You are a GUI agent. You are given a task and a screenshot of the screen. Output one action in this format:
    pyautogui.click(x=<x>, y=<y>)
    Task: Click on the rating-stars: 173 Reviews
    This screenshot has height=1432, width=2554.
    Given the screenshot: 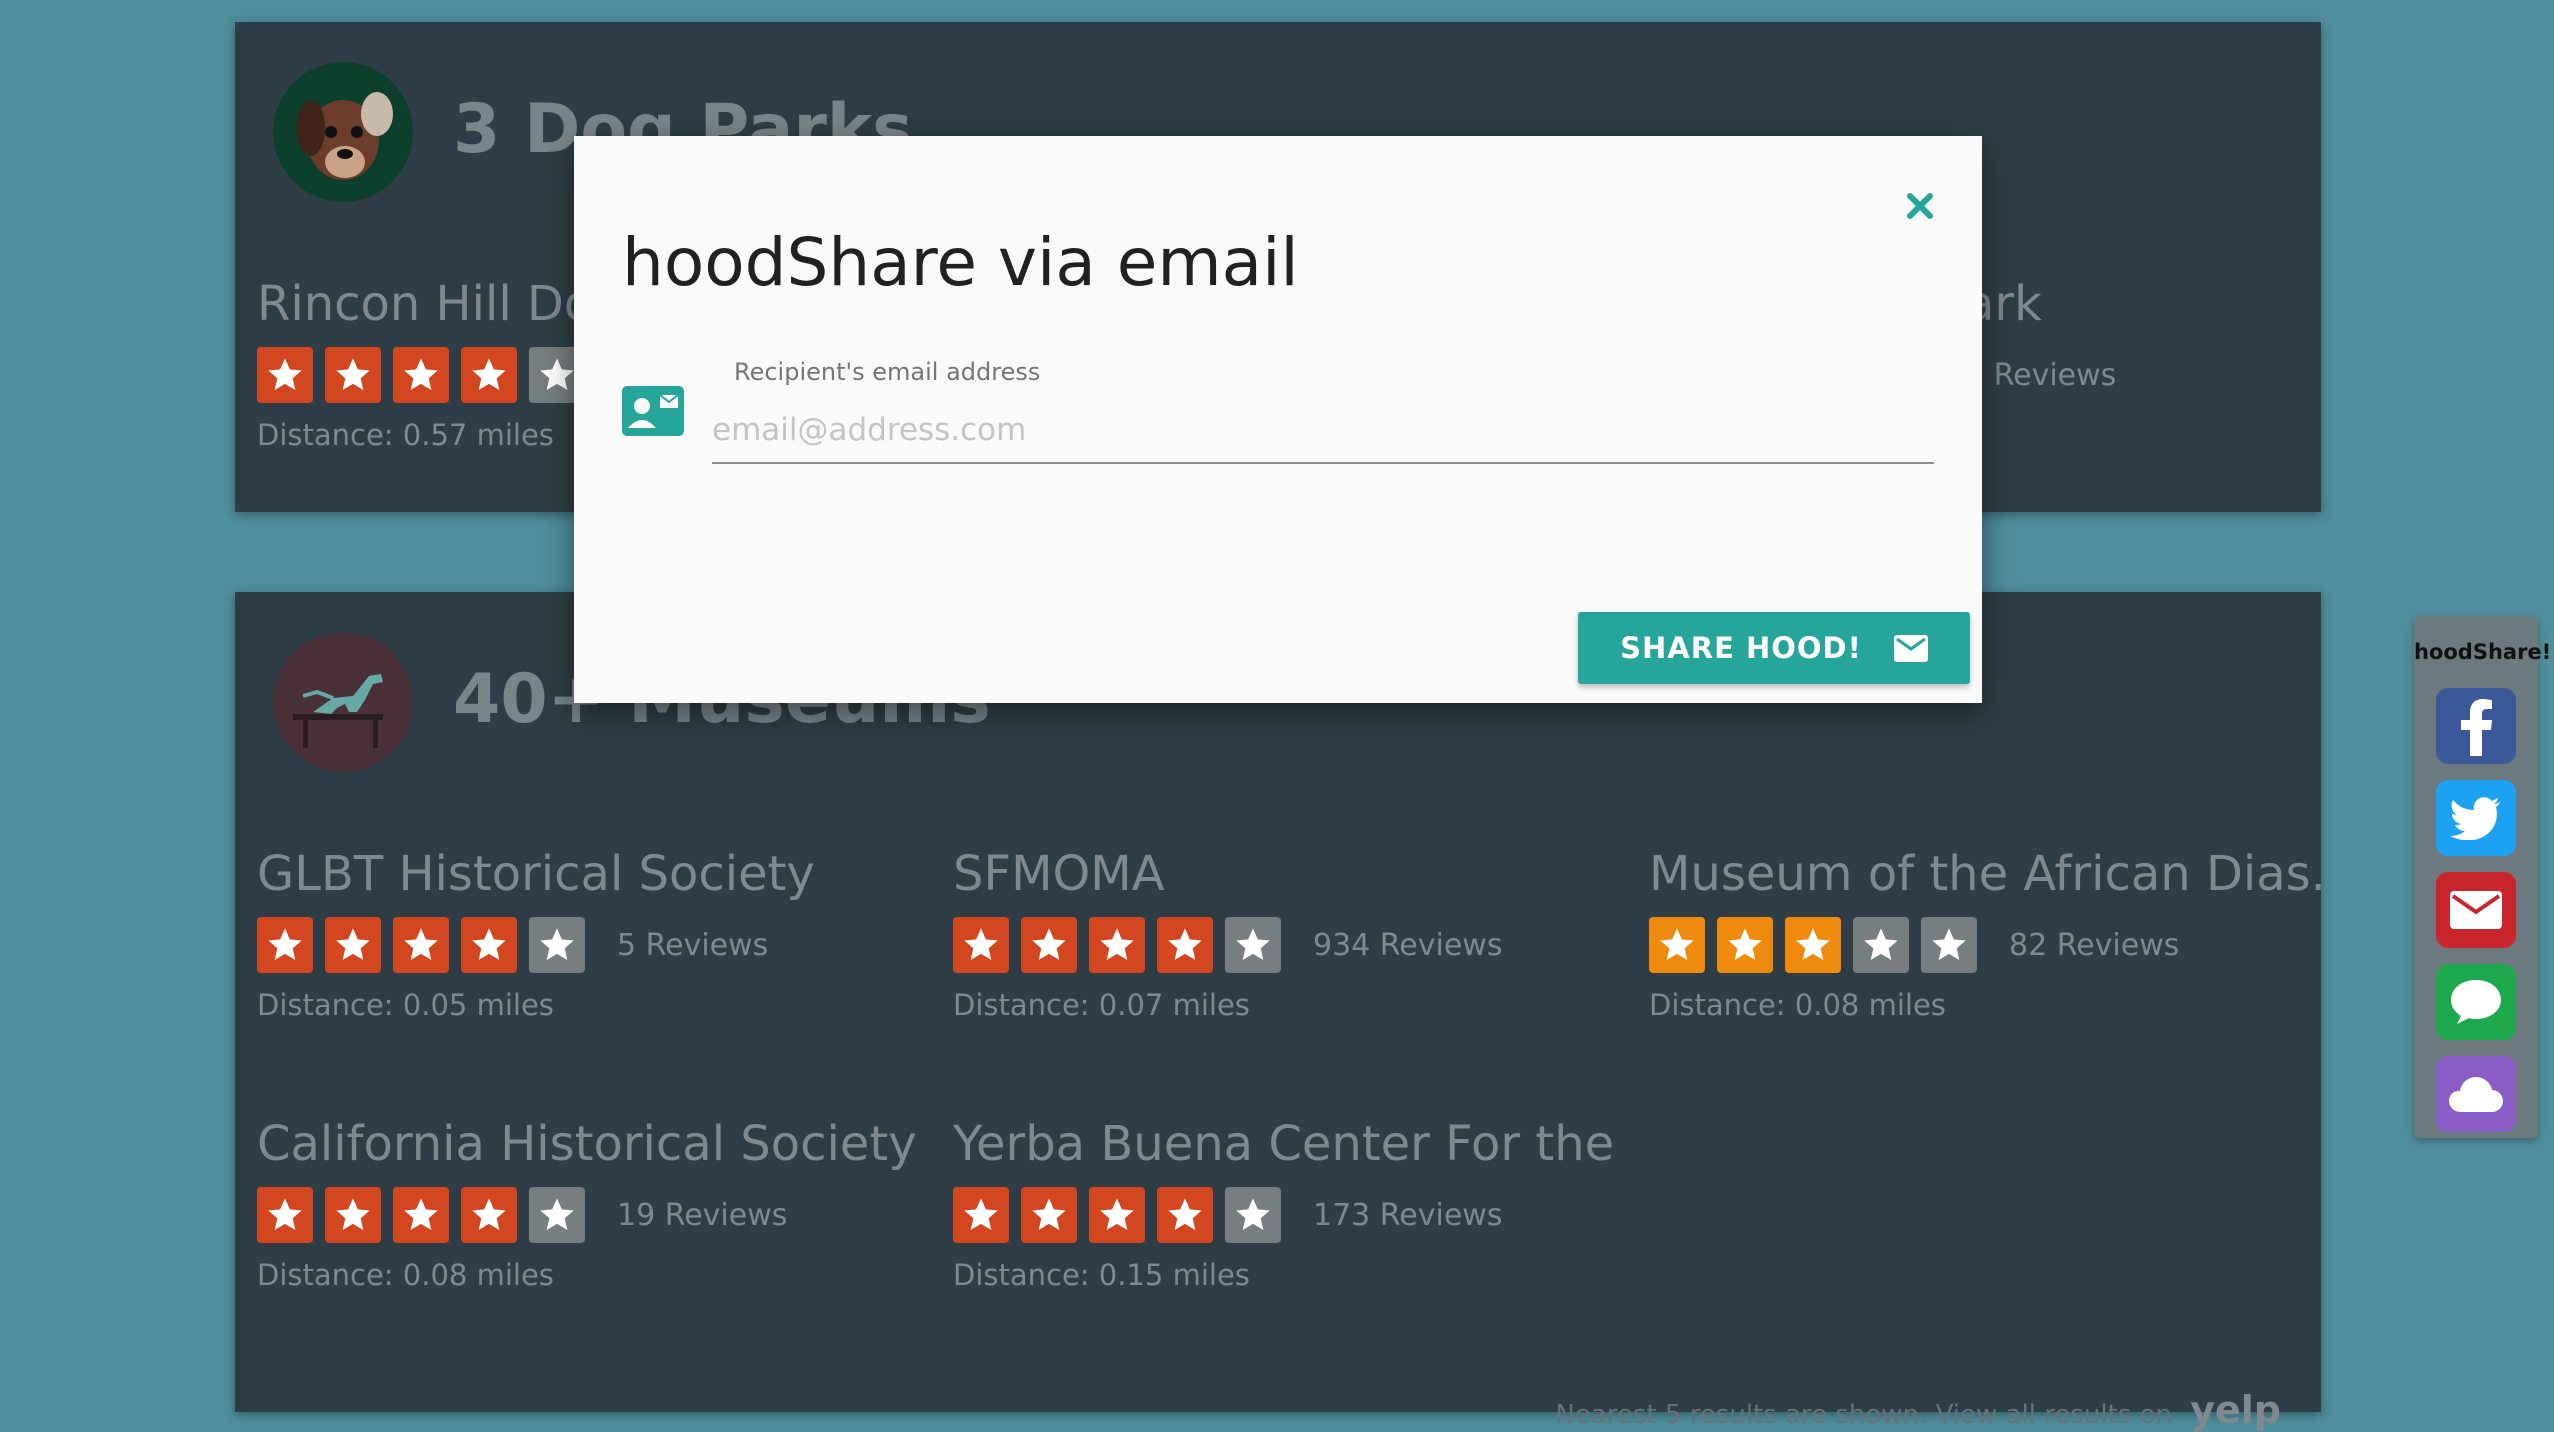 What is the action you would take?
    pyautogui.click(x=1293, y=1215)
    